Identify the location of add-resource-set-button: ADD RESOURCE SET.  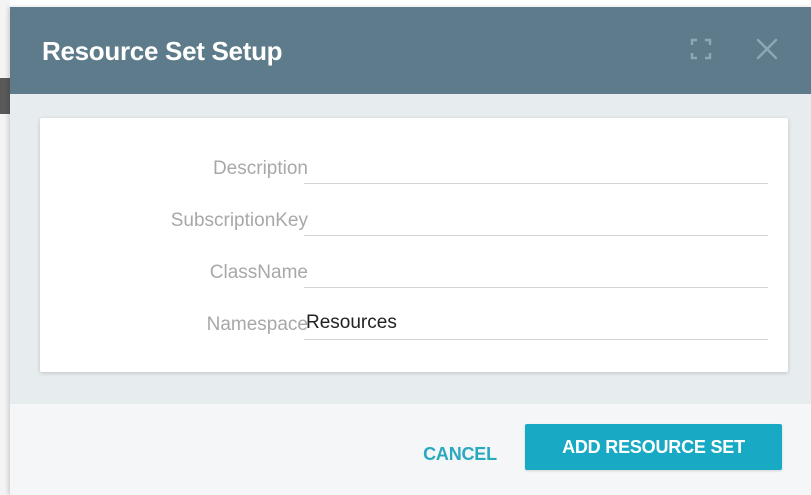
(653, 447).